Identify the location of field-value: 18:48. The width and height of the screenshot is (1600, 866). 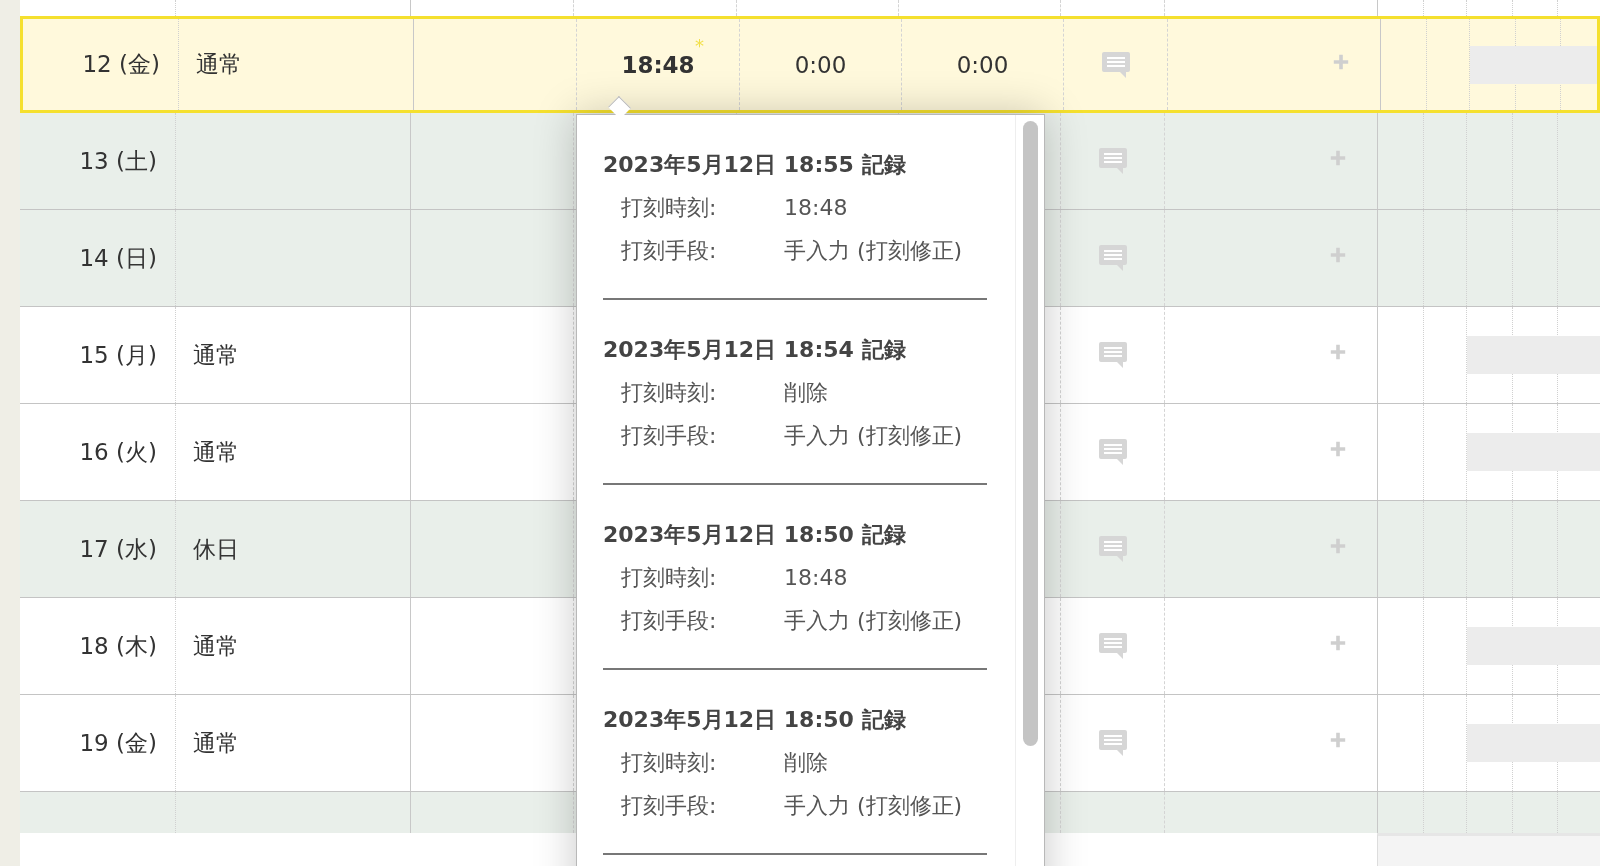
(816, 578).